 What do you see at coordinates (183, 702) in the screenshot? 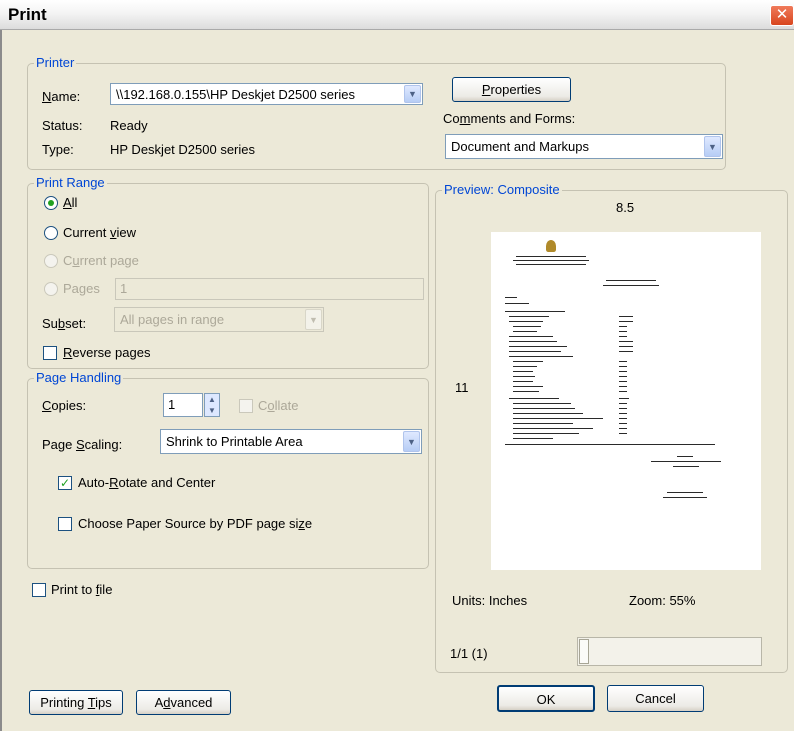
I see `advanced-button: Advanced` at bounding box center [183, 702].